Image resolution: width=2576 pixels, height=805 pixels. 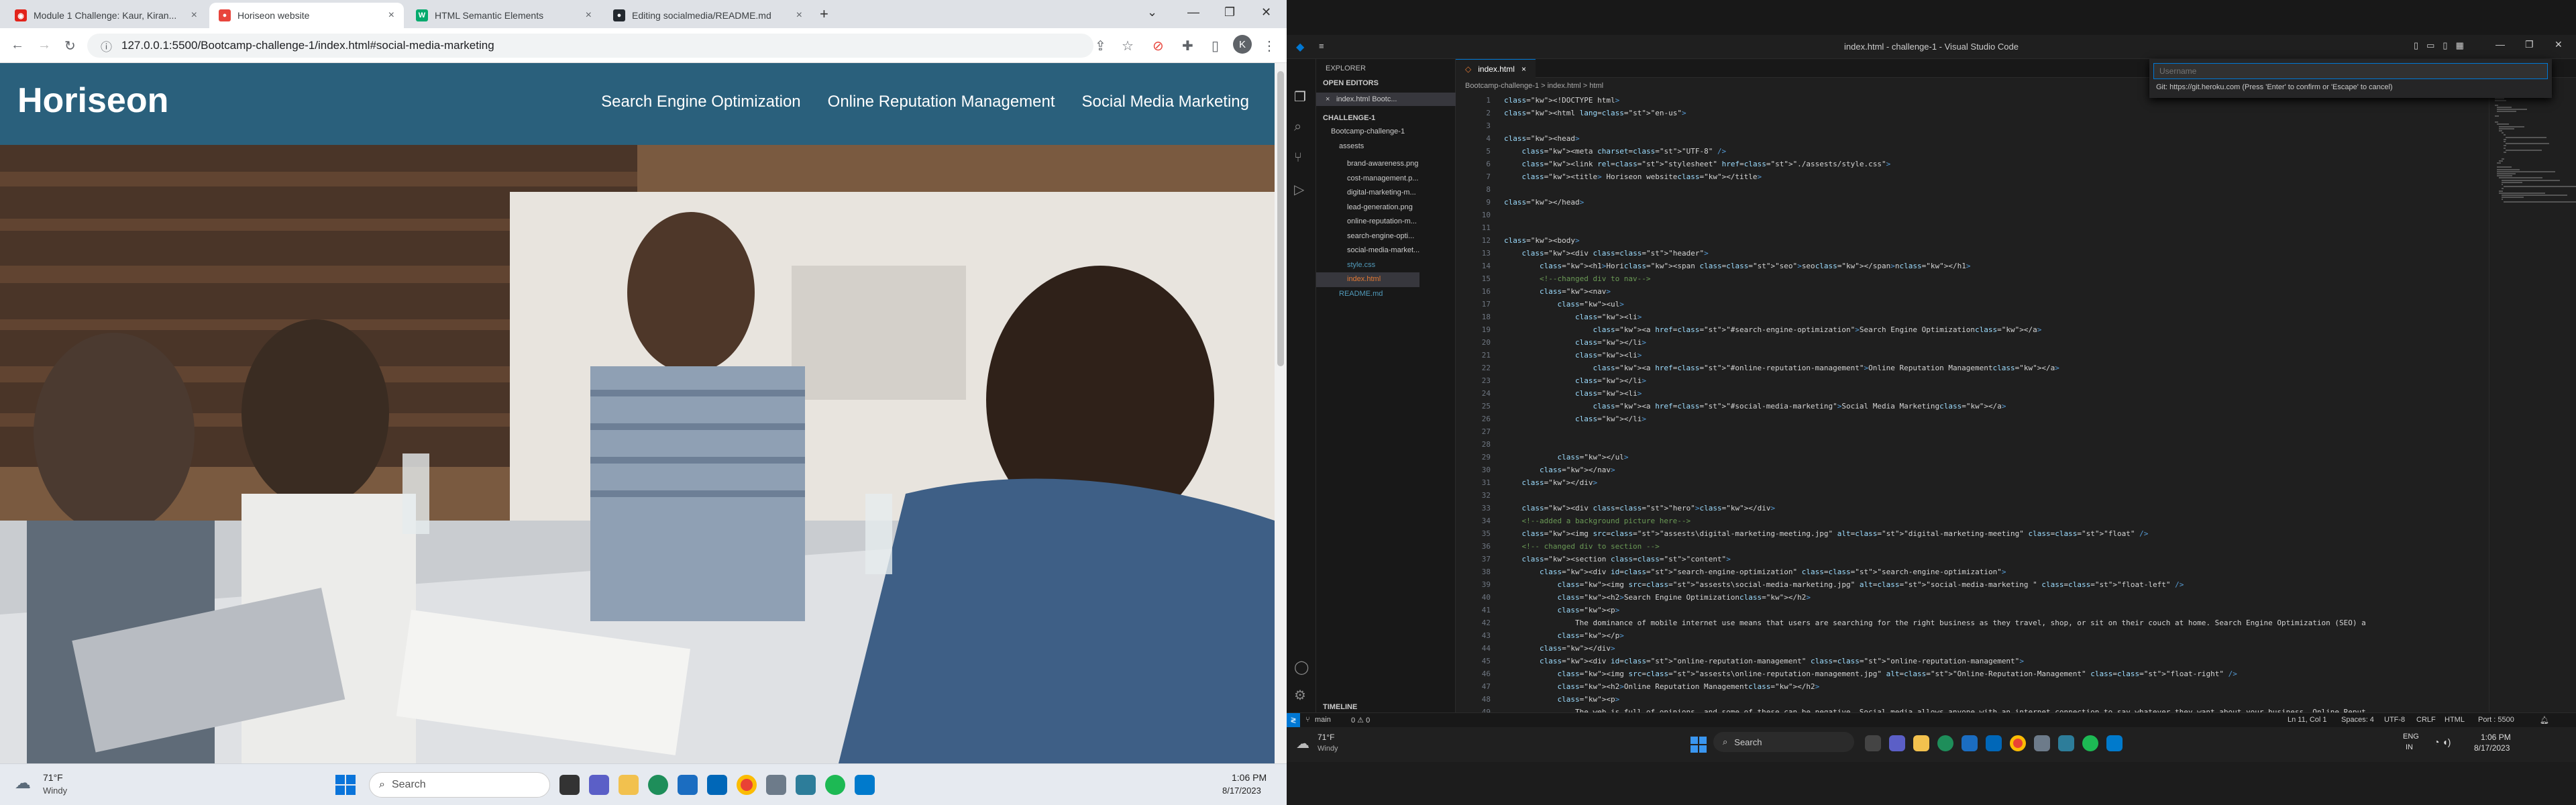 I want to click on nav-link-smm: Social Media Marketing, so click(x=1165, y=102).